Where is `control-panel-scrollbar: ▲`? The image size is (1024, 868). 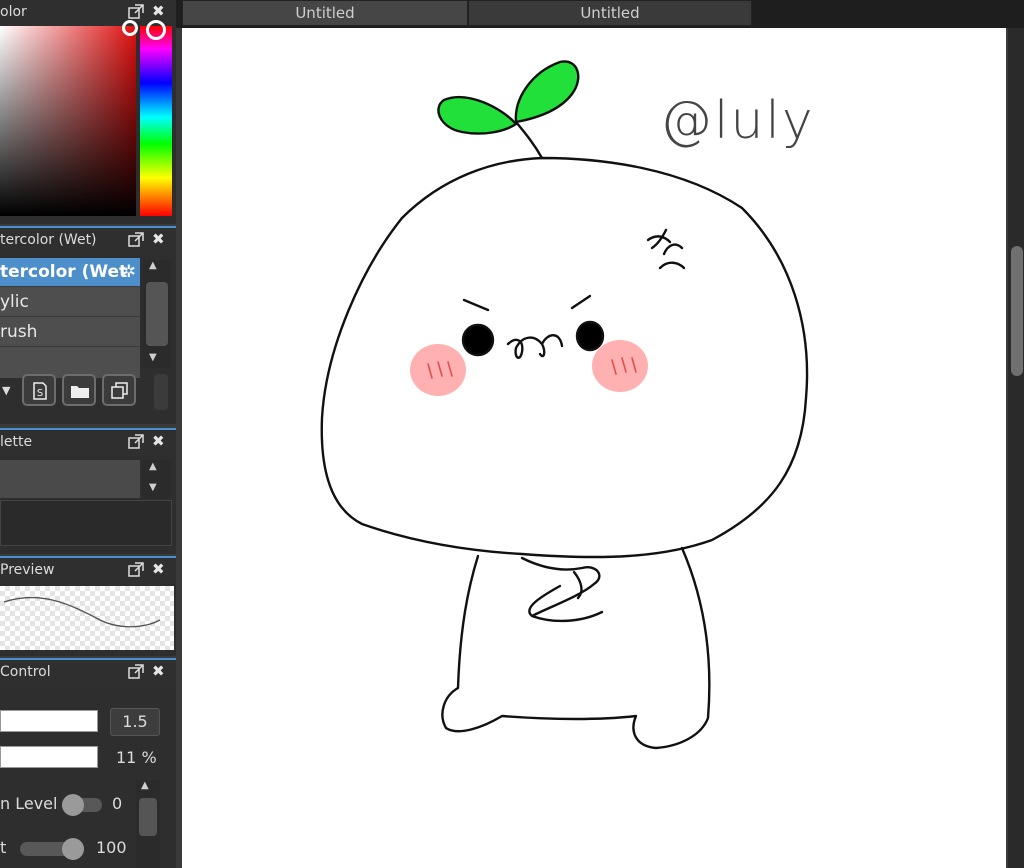 control-panel-scrollbar: ▲ is located at coordinates (148, 824).